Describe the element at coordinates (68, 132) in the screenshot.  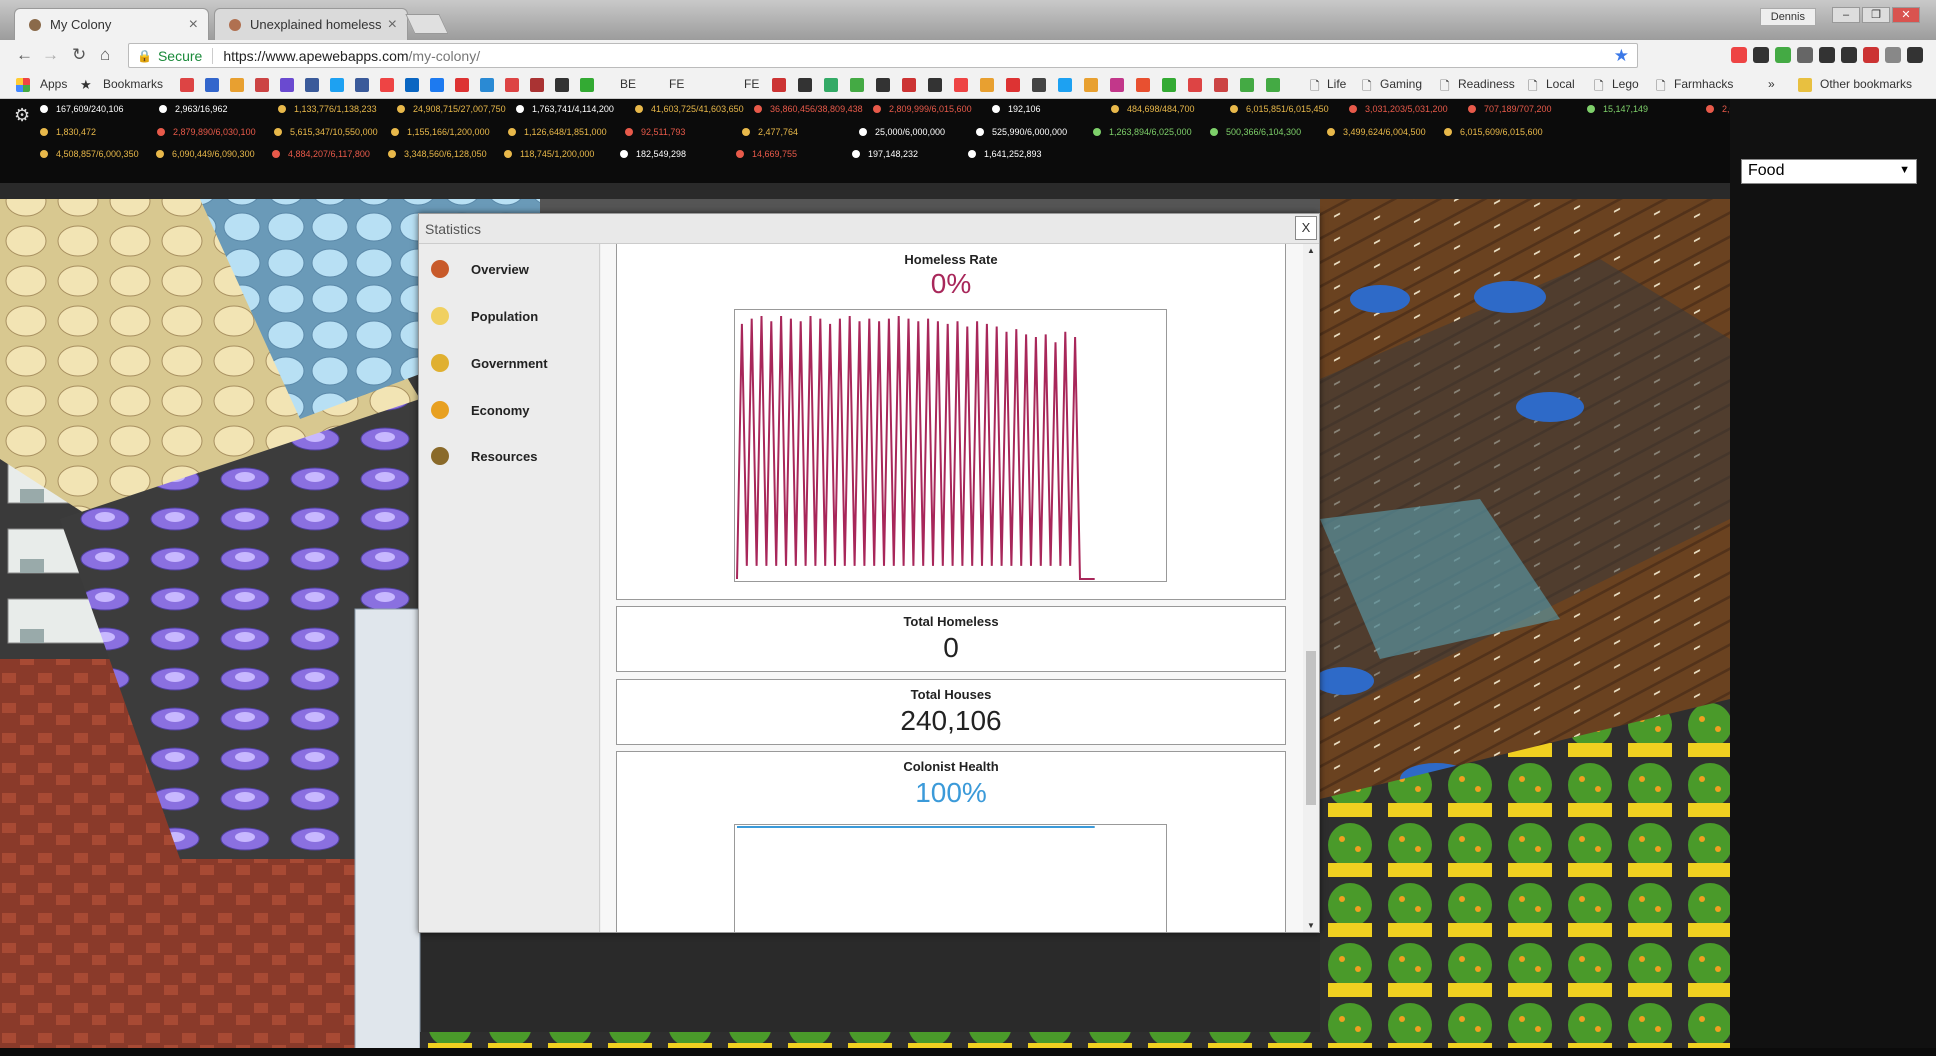
I see `resource-meat: 1,830,472` at that location.